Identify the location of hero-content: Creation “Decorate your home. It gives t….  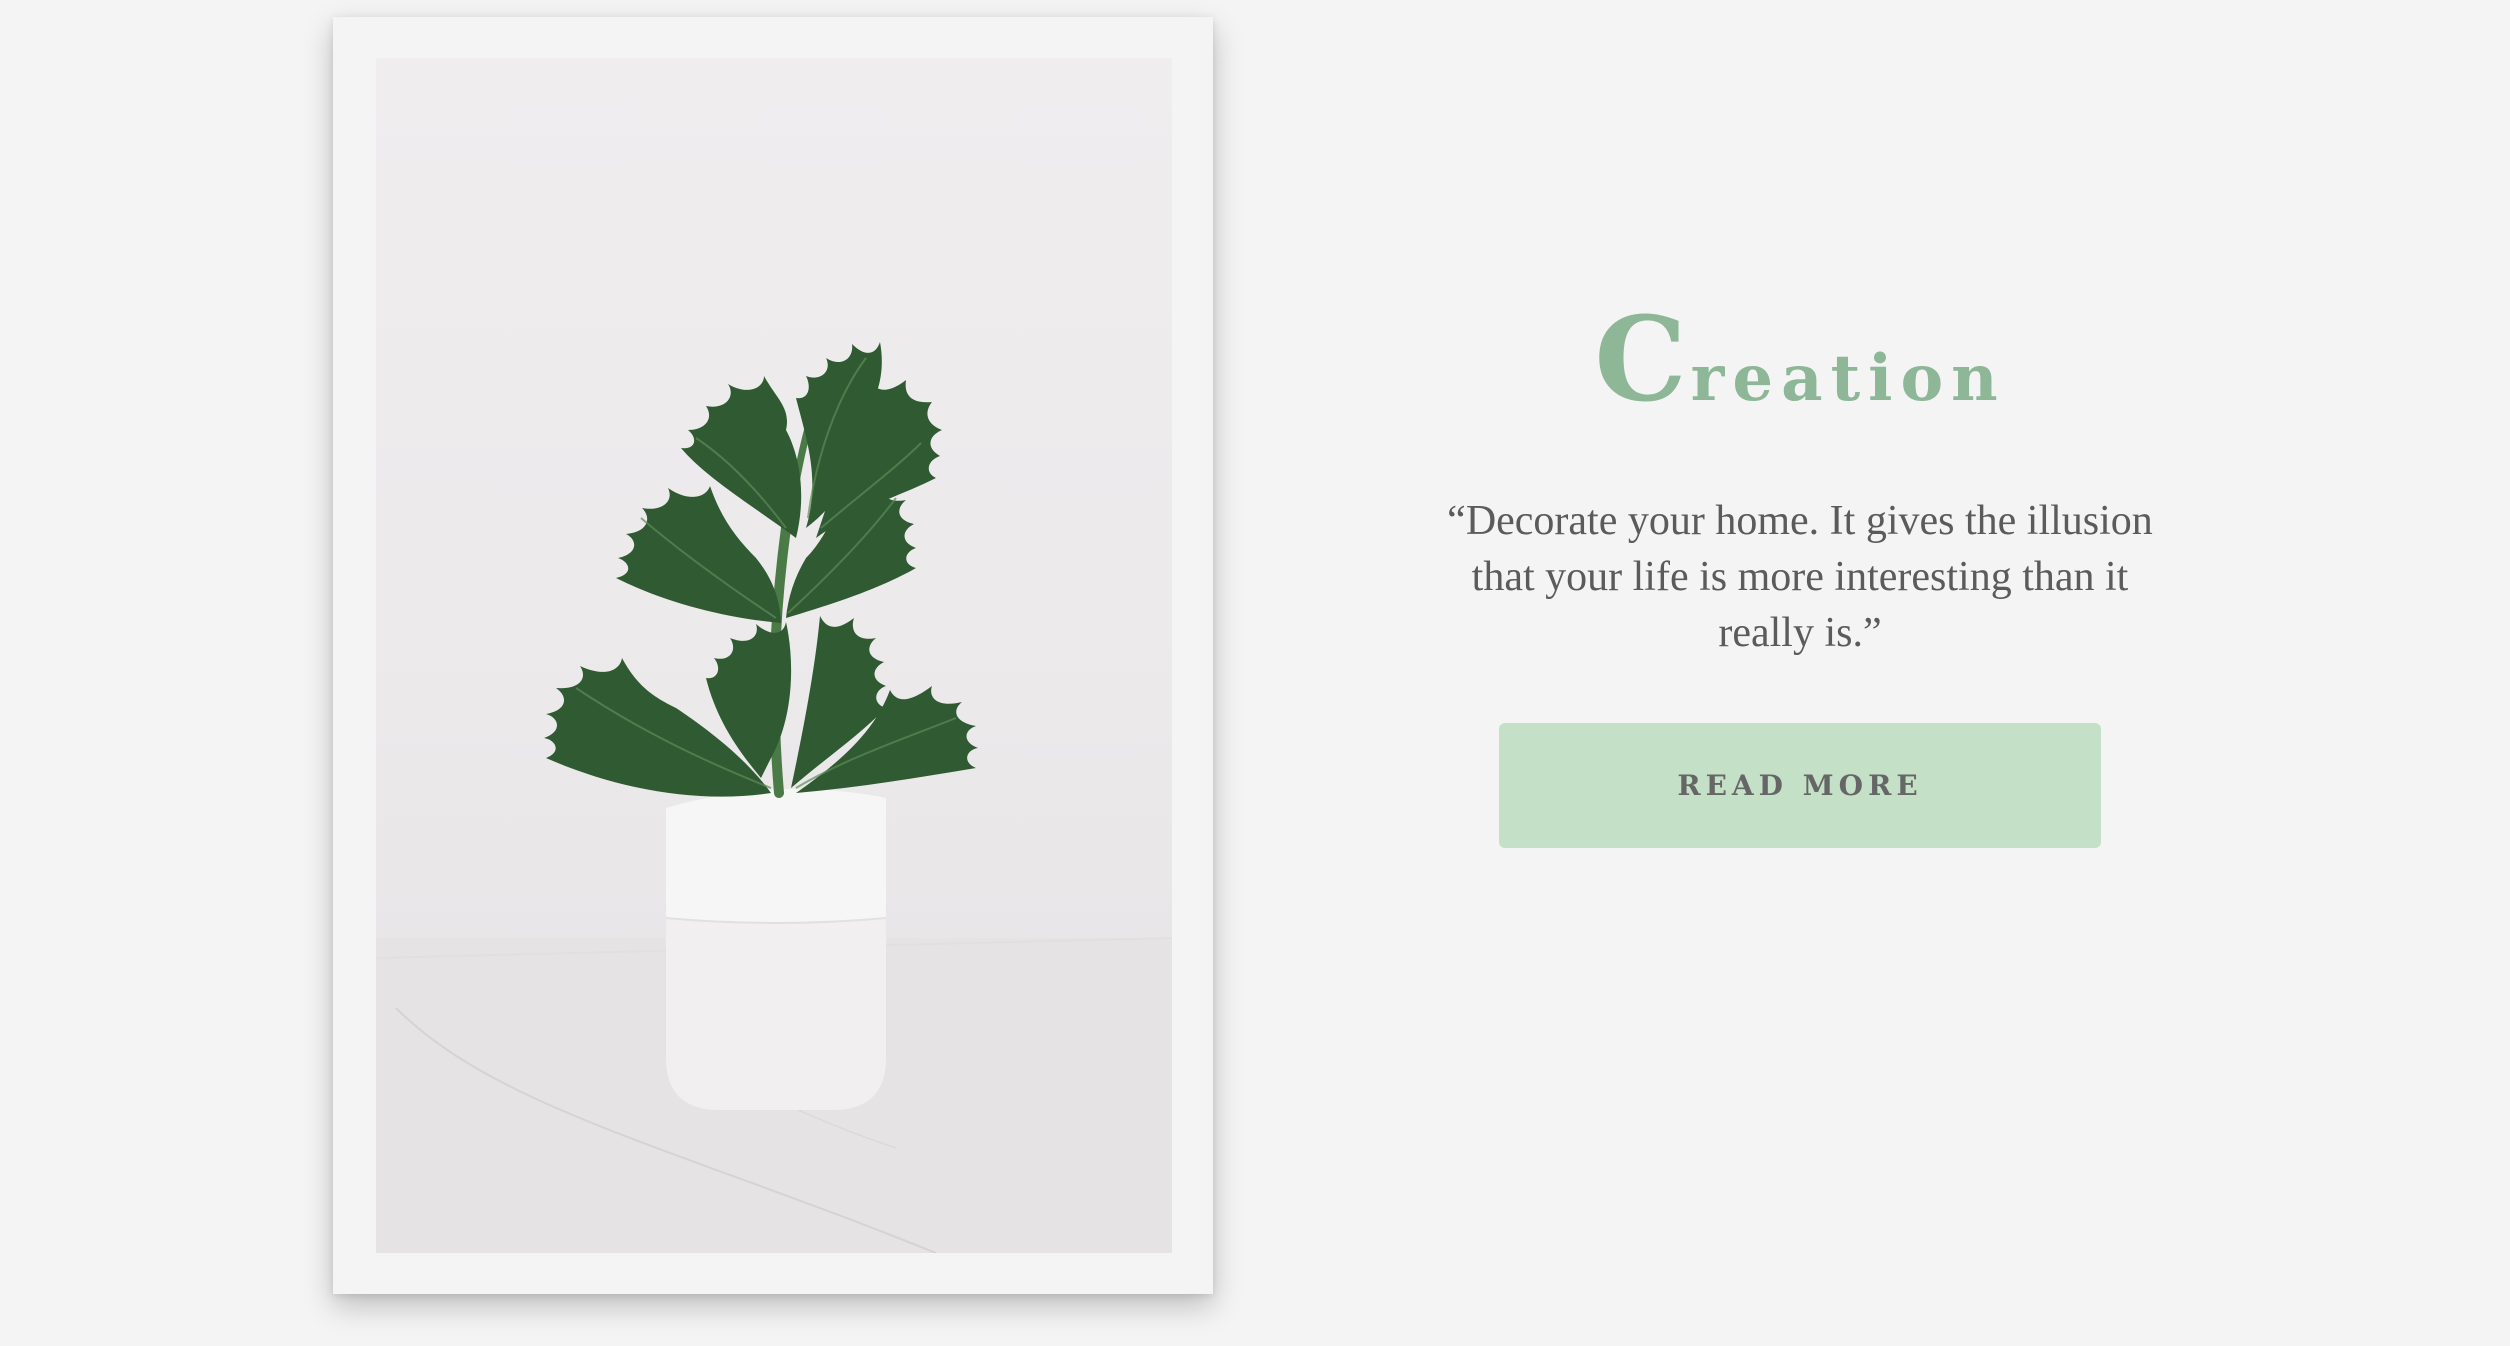
(1800, 569).